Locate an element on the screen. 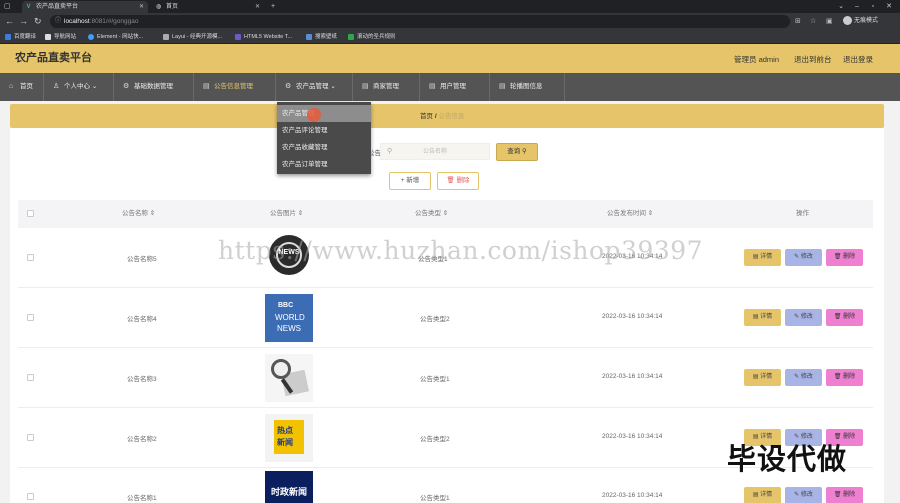  new-tab-icon: + is located at coordinates (273, 6).